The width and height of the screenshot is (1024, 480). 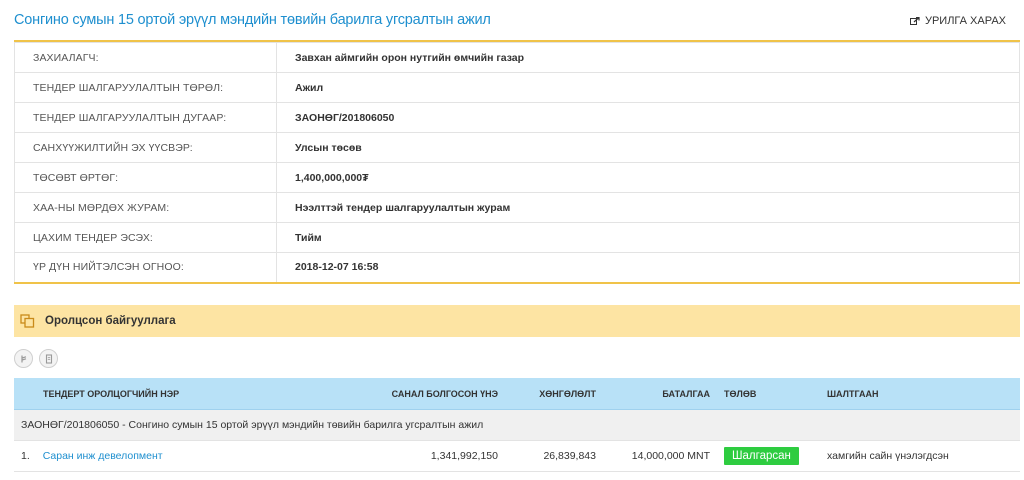 What do you see at coordinates (914, 20) in the screenshot?
I see `external-link-icon` at bounding box center [914, 20].